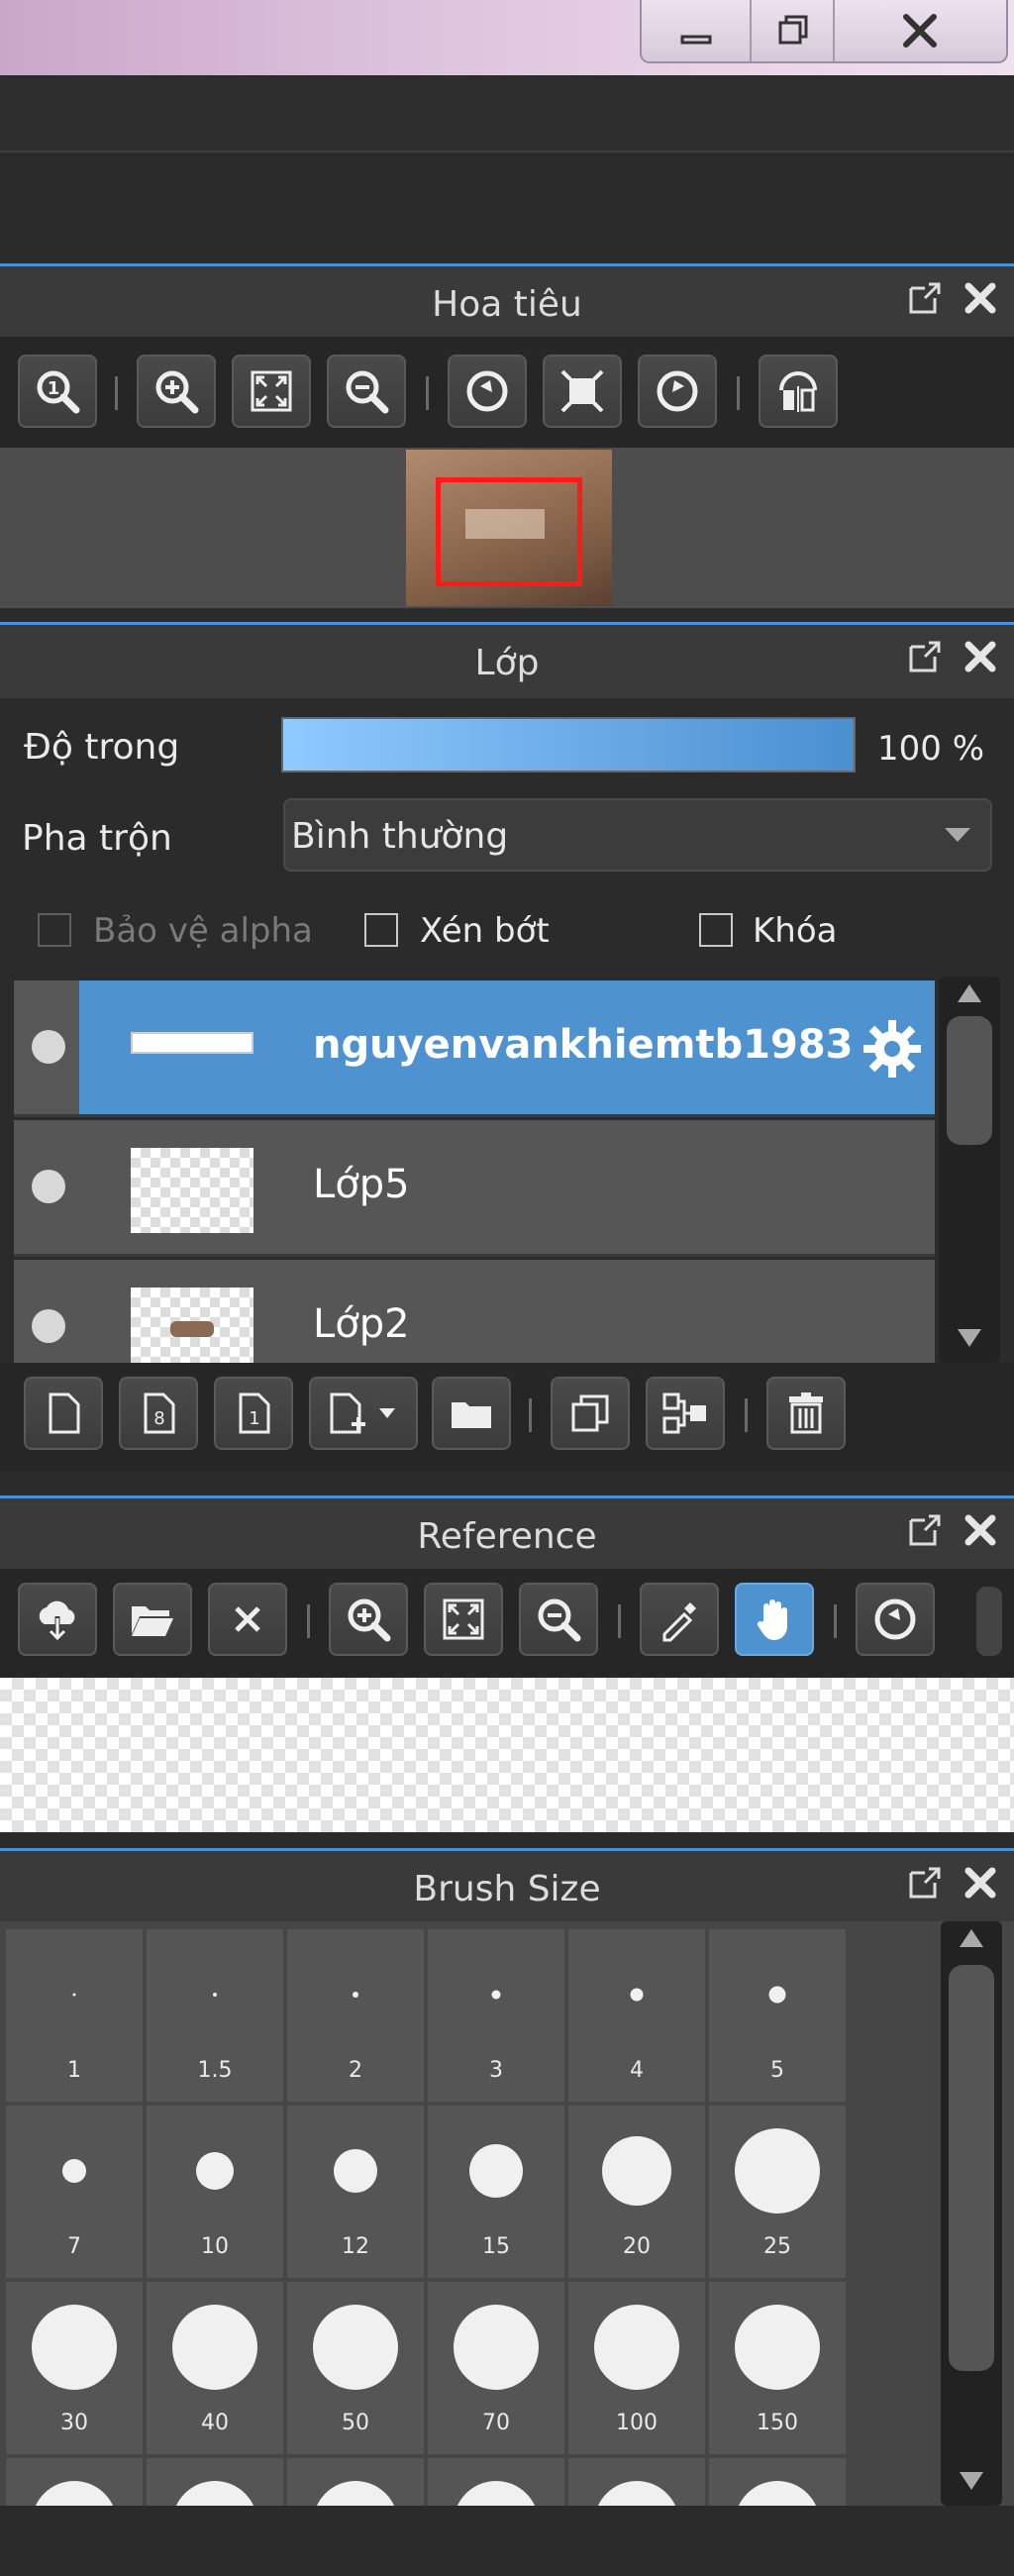 This screenshot has width=1014, height=2576. What do you see at coordinates (368, 1619) in the screenshot?
I see `ref-zoom-in-button` at bounding box center [368, 1619].